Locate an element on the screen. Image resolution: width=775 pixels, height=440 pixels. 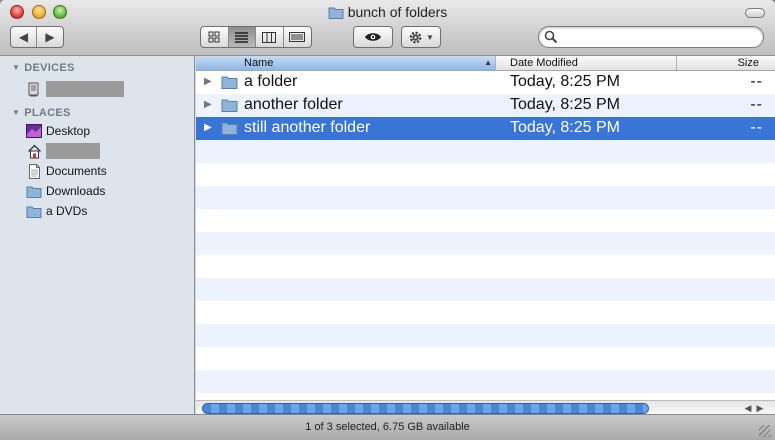
status-text: 1 of 3 selected, 6.75 GB available is located at coordinates (387, 427).